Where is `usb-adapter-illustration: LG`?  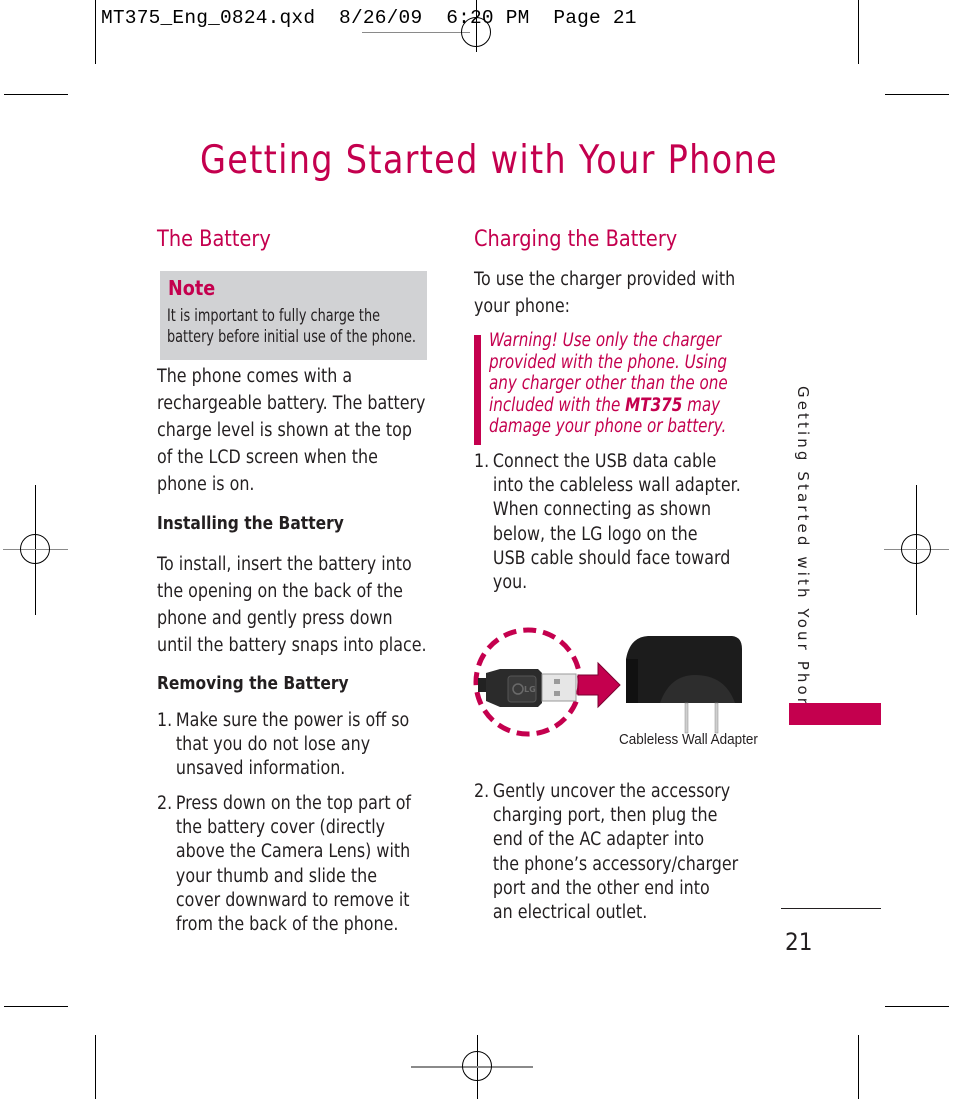 usb-adapter-illustration: LG is located at coordinates (607, 682).